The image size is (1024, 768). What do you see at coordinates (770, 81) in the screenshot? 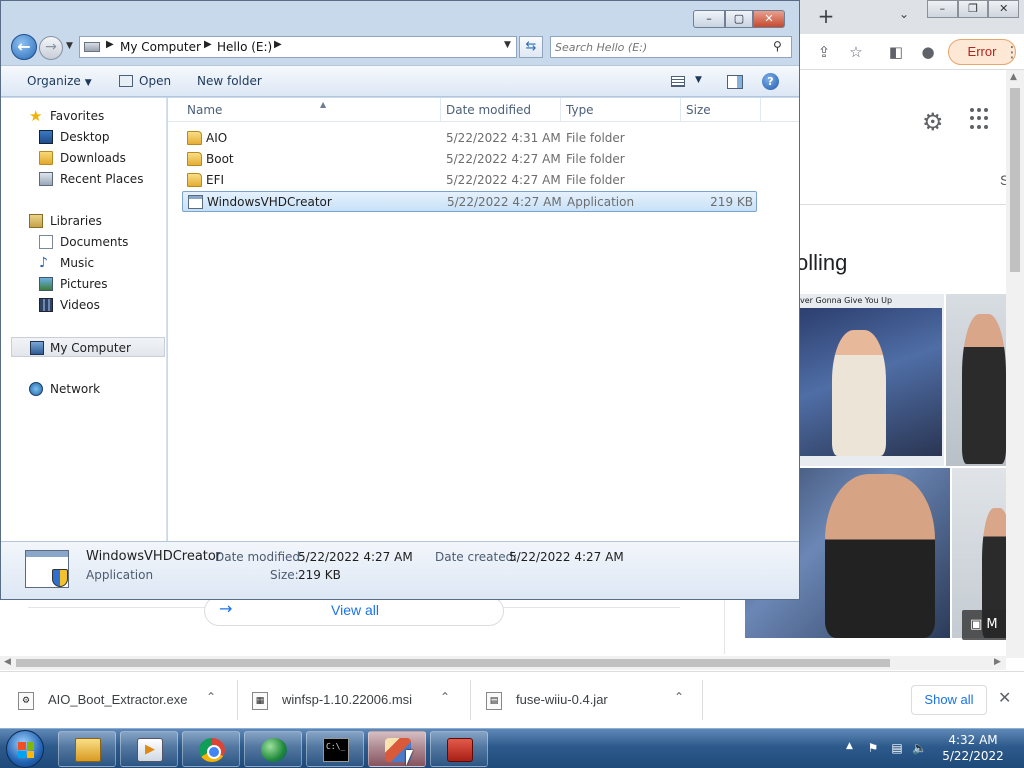
I see `help-icon: ?` at bounding box center [770, 81].